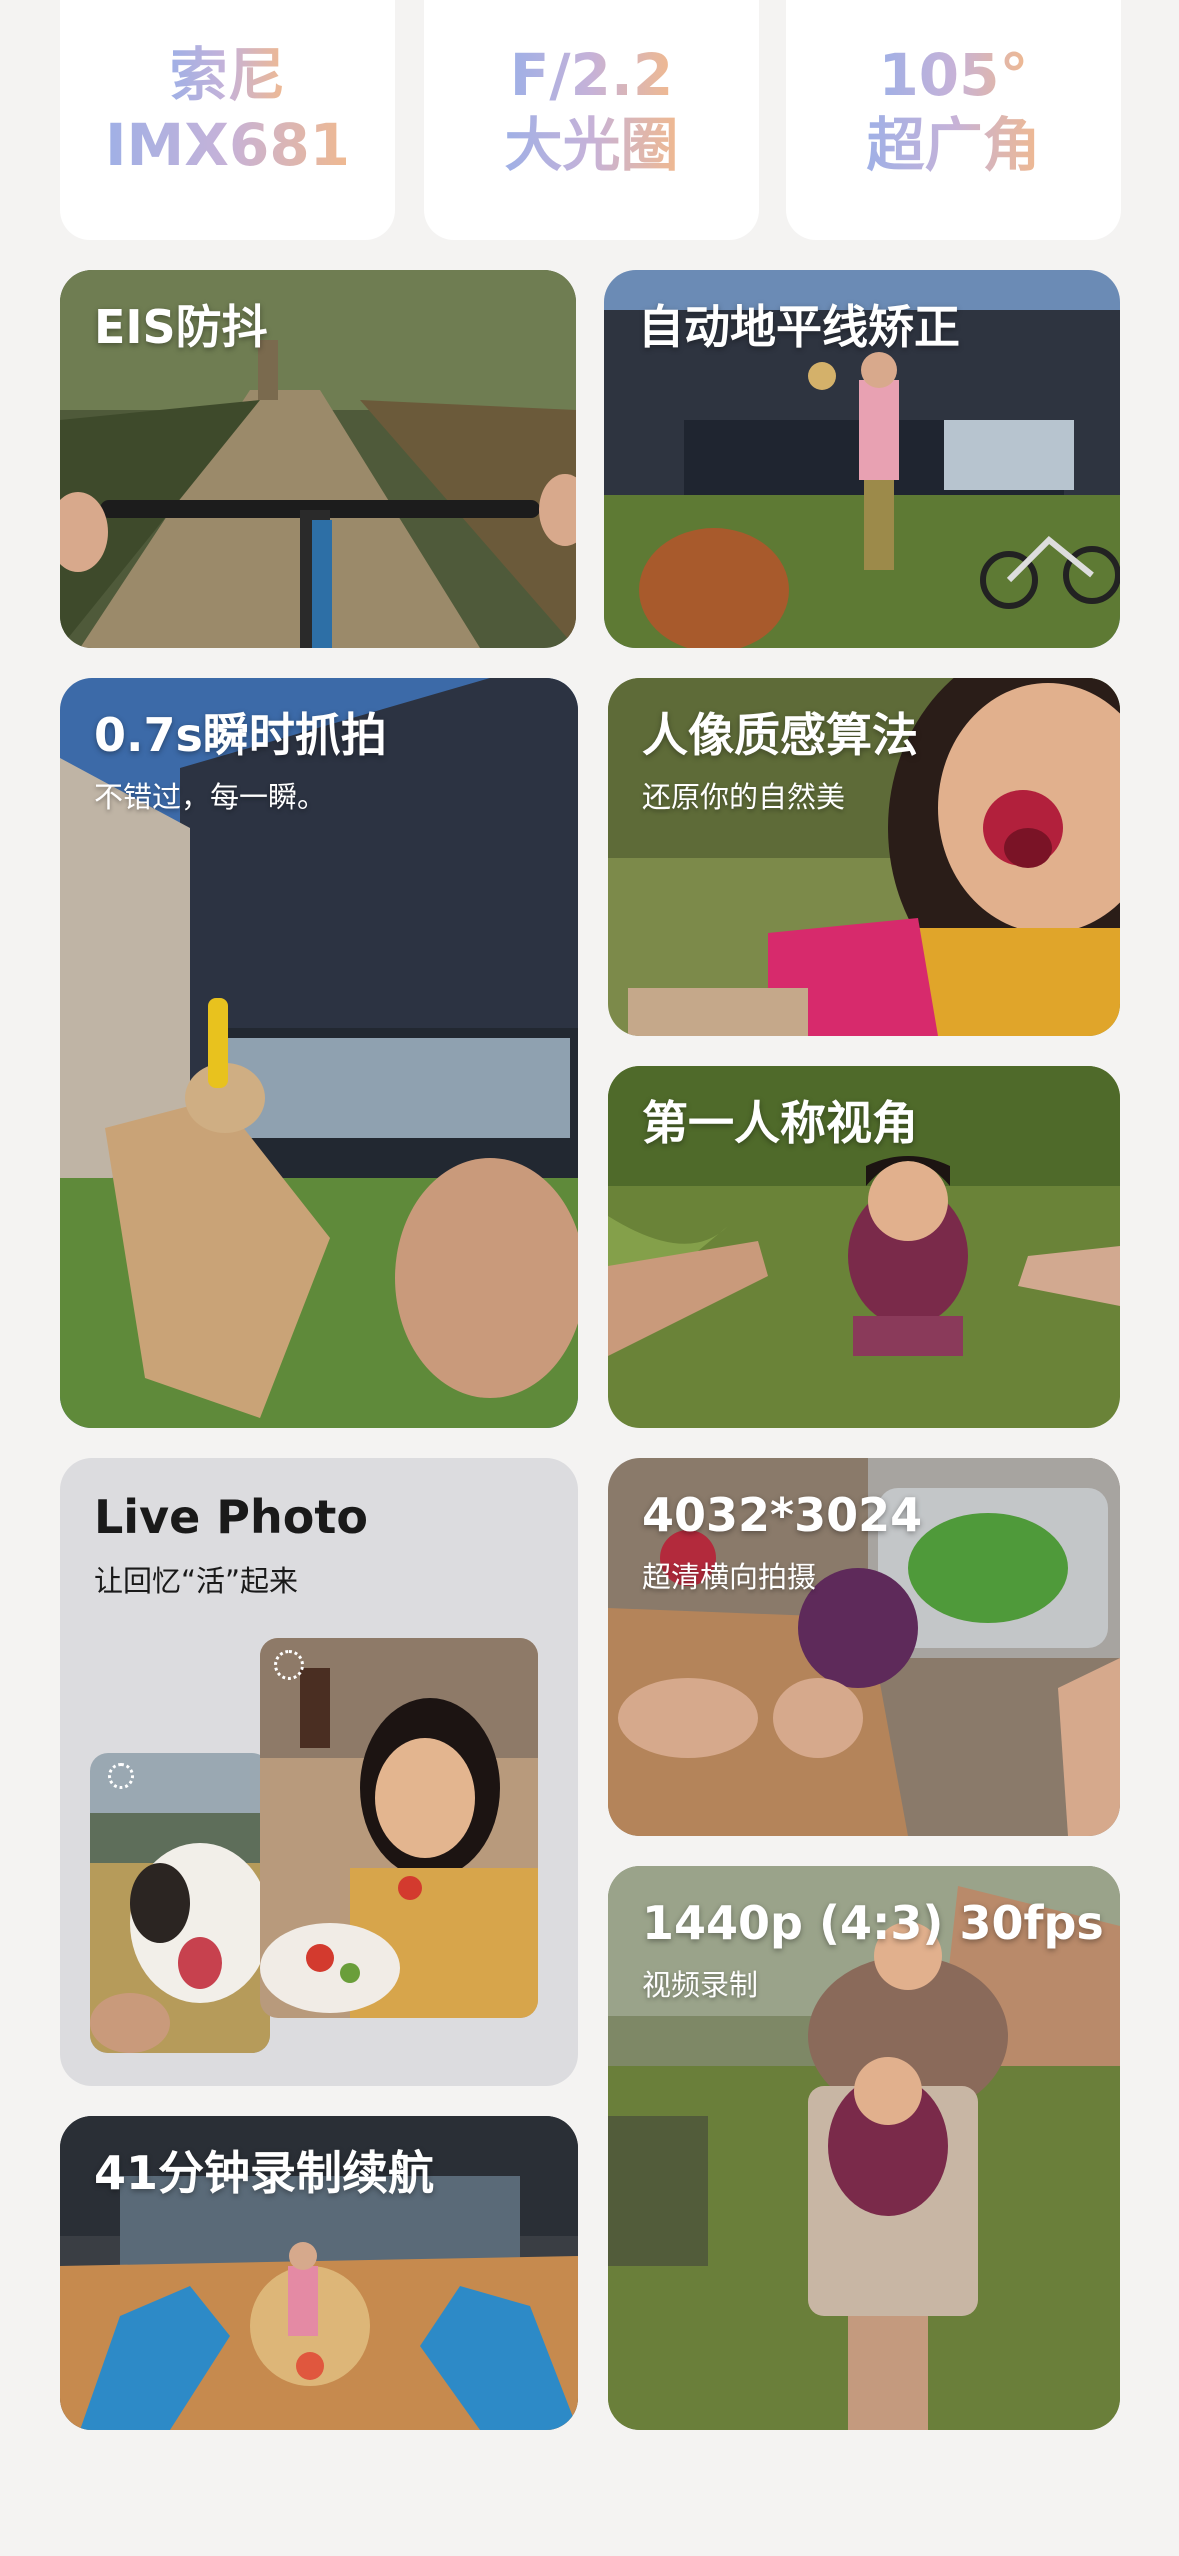 The image size is (1179, 2556). What do you see at coordinates (319, 2273) in the screenshot?
I see `feature-card-battery: 41分钟录制续航` at bounding box center [319, 2273].